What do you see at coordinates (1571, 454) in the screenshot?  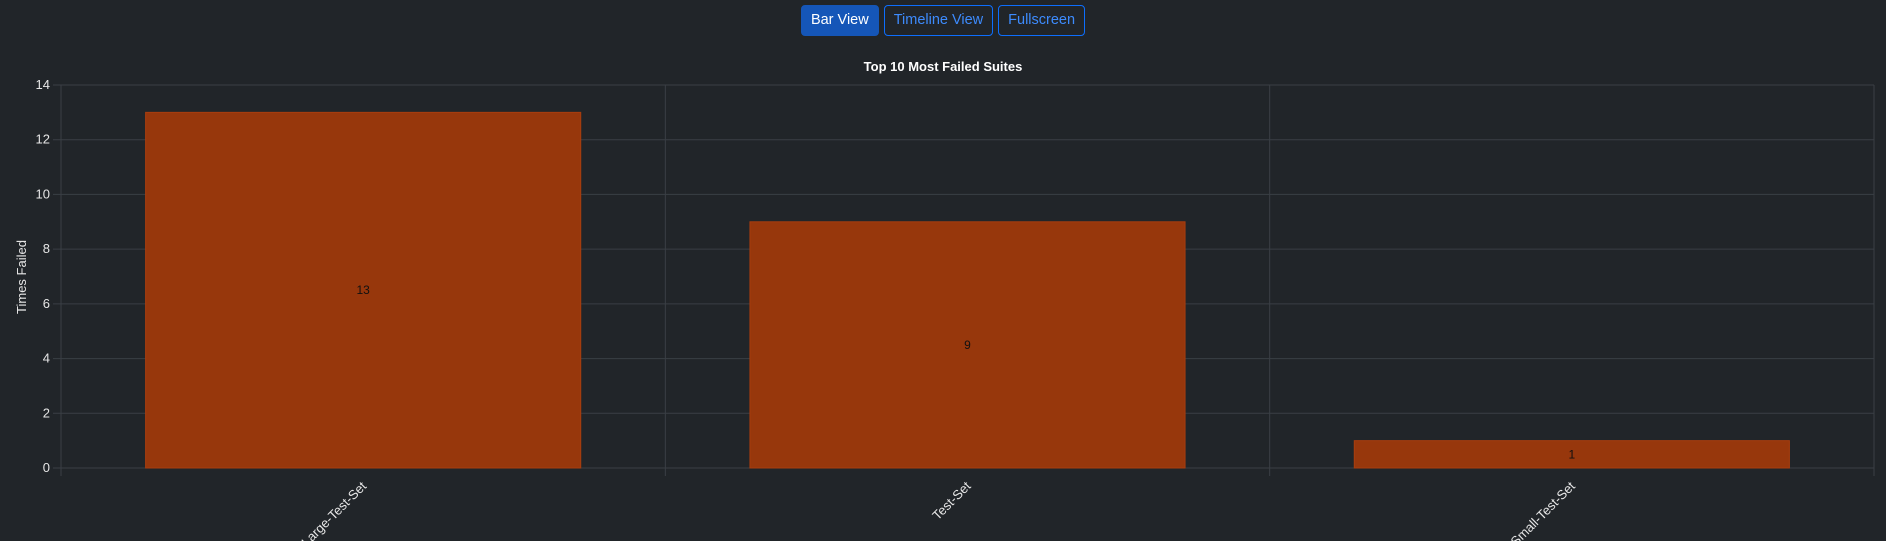 I see `data-label: 1` at bounding box center [1571, 454].